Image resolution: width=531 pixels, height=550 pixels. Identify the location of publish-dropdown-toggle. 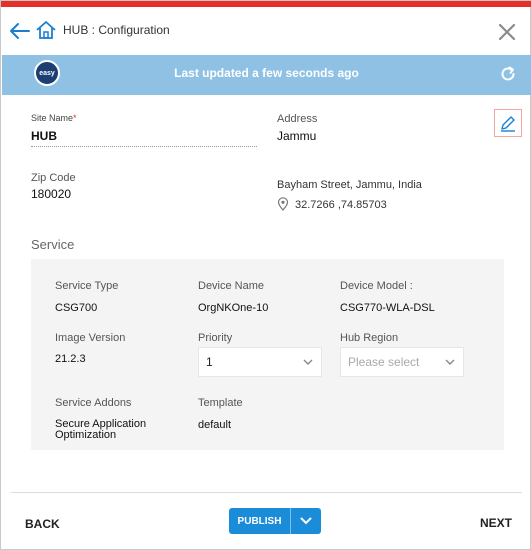
(306, 521).